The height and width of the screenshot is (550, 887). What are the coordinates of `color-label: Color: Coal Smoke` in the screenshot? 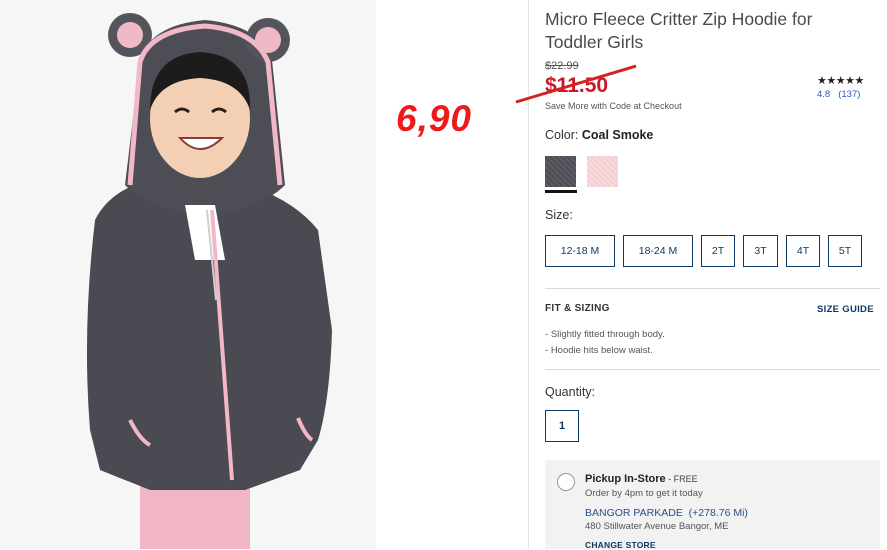 It's located at (599, 135).